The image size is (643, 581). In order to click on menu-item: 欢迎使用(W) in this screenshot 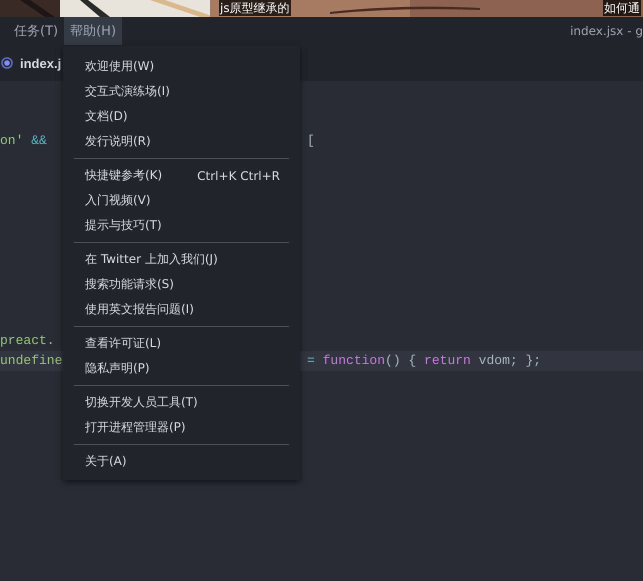, I will do `click(181, 66)`.